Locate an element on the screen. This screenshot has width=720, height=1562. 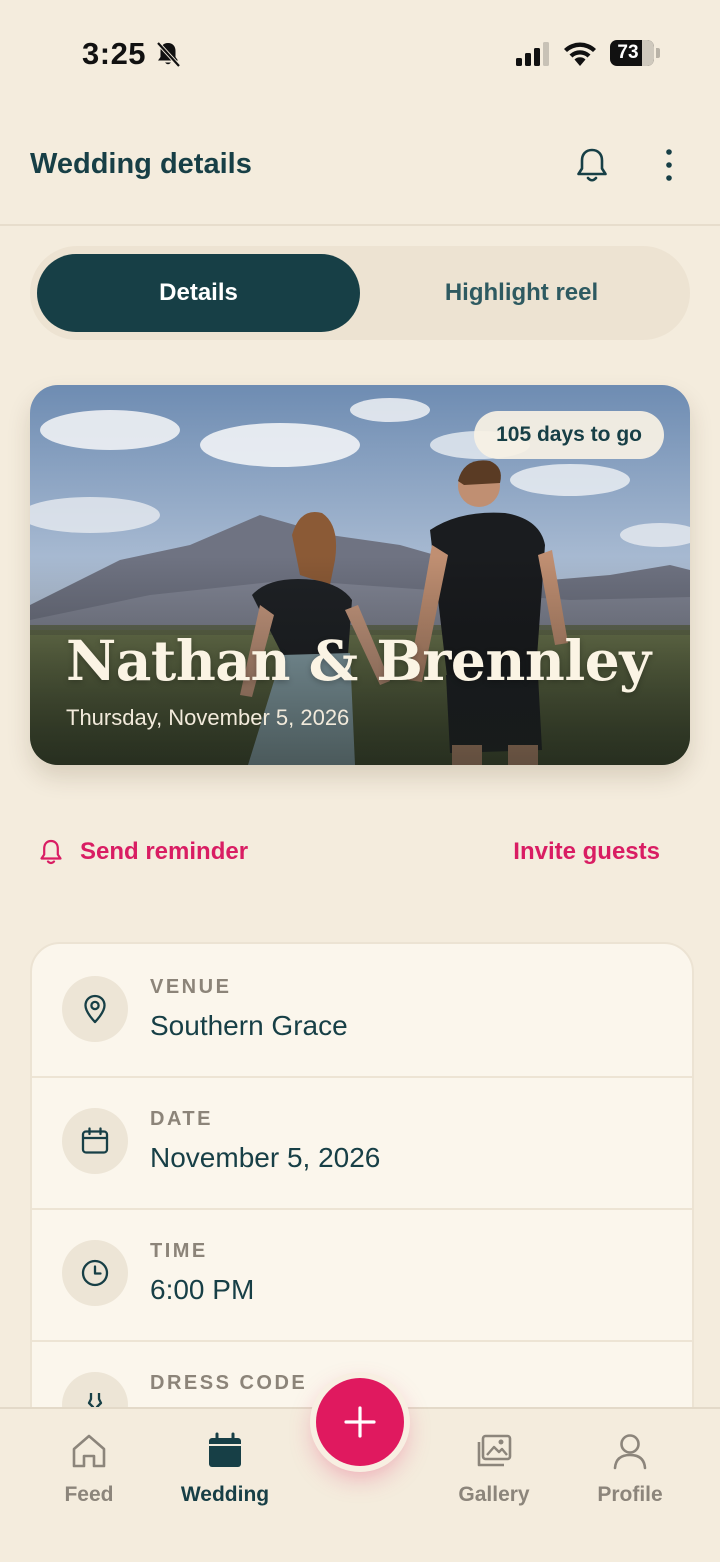
nav-feed-label: Feed is located at coordinates (89, 1494).